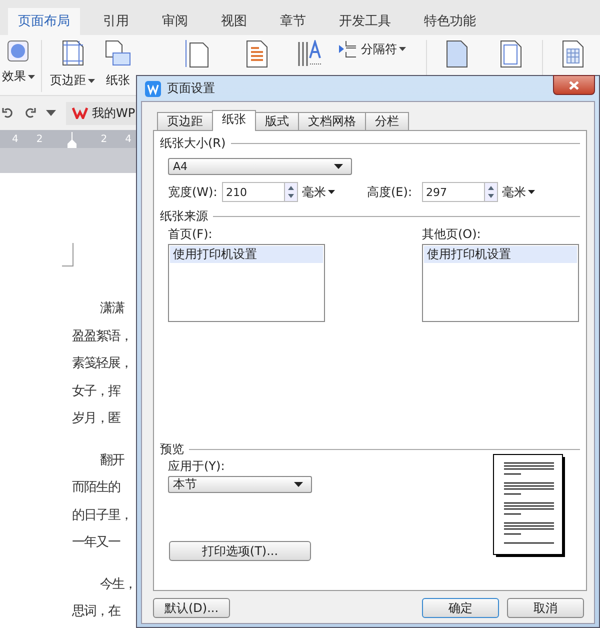 This screenshot has height=628, width=600. I want to click on dialog-tab: 版式, so click(277, 121).